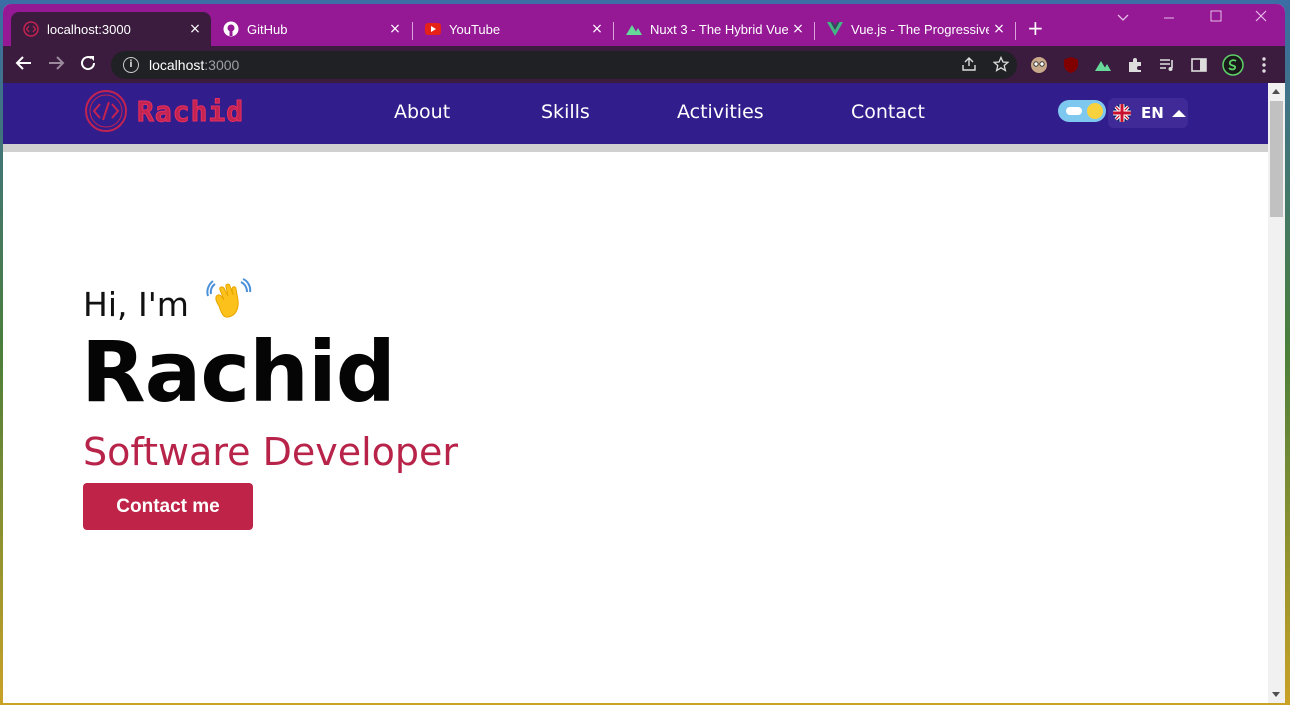  I want to click on back-icon, so click(24, 65).